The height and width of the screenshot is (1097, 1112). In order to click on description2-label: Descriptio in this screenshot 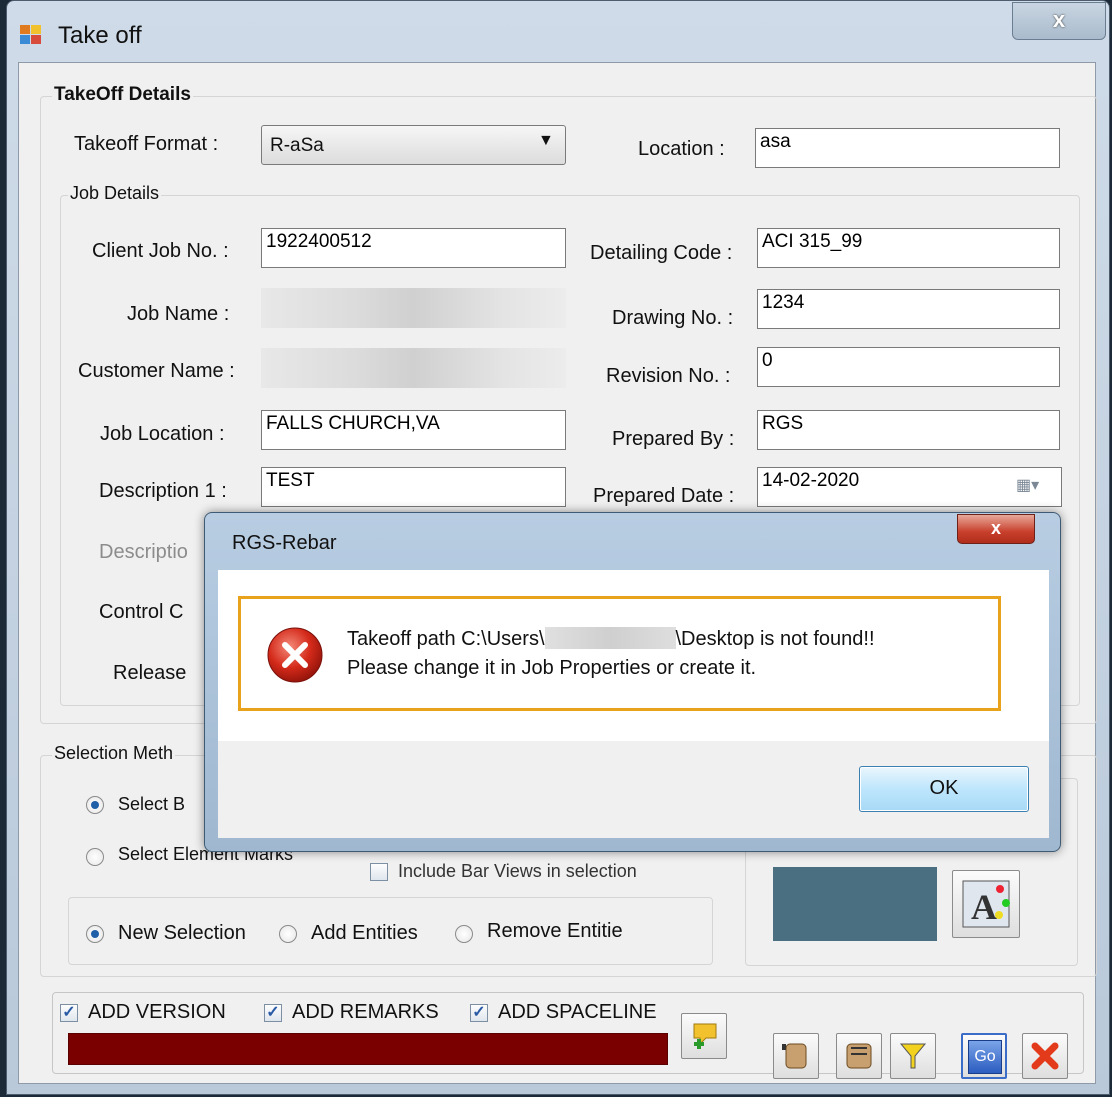, I will do `click(143, 552)`.